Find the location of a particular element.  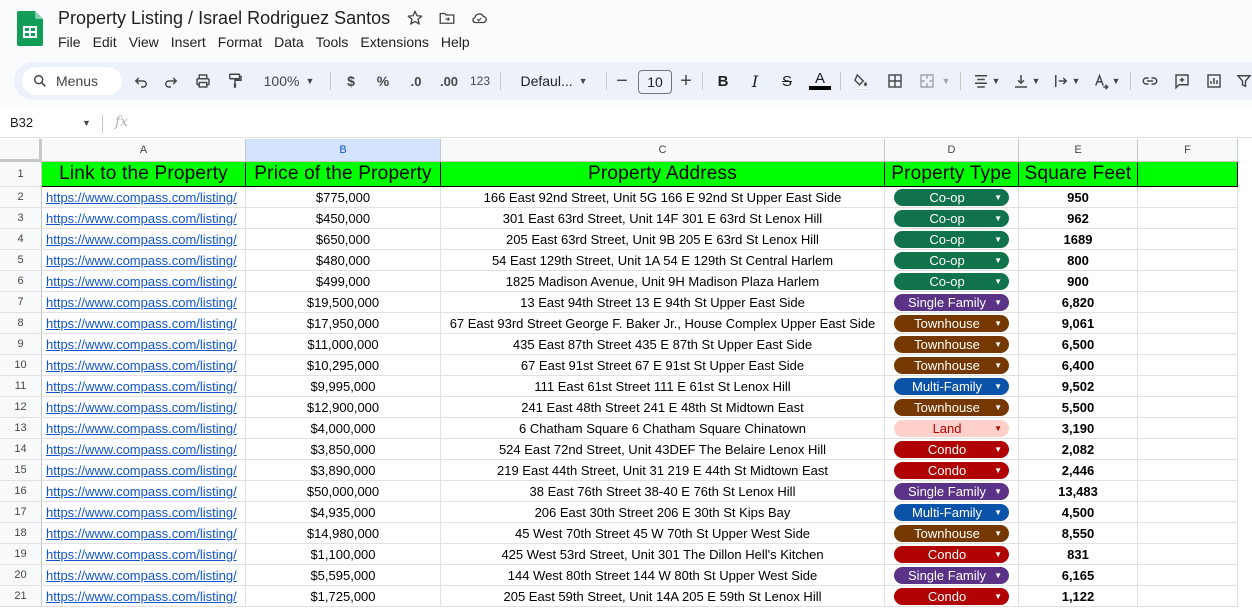

star-icon is located at coordinates (415, 18).